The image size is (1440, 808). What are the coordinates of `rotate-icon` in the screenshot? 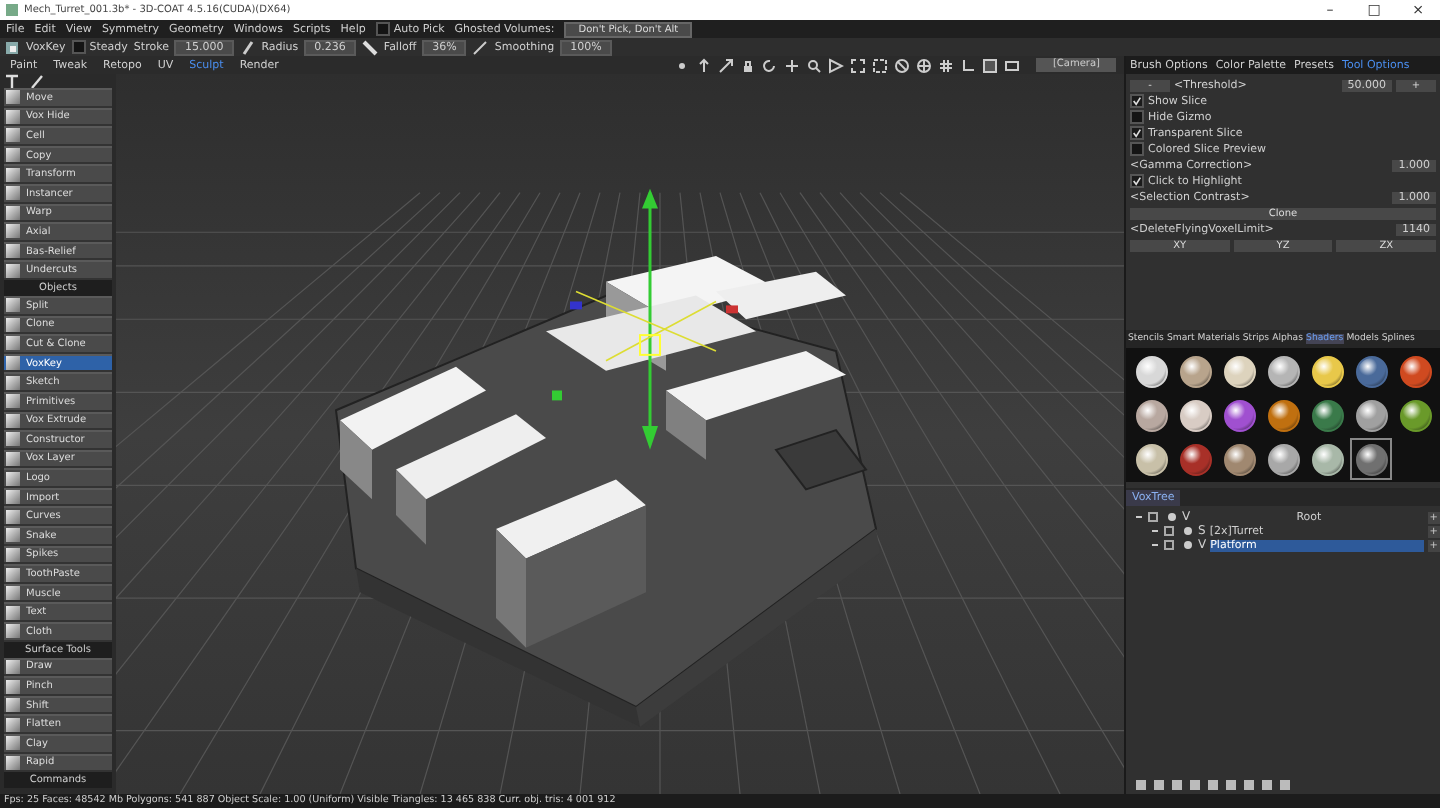 It's located at (770, 65).